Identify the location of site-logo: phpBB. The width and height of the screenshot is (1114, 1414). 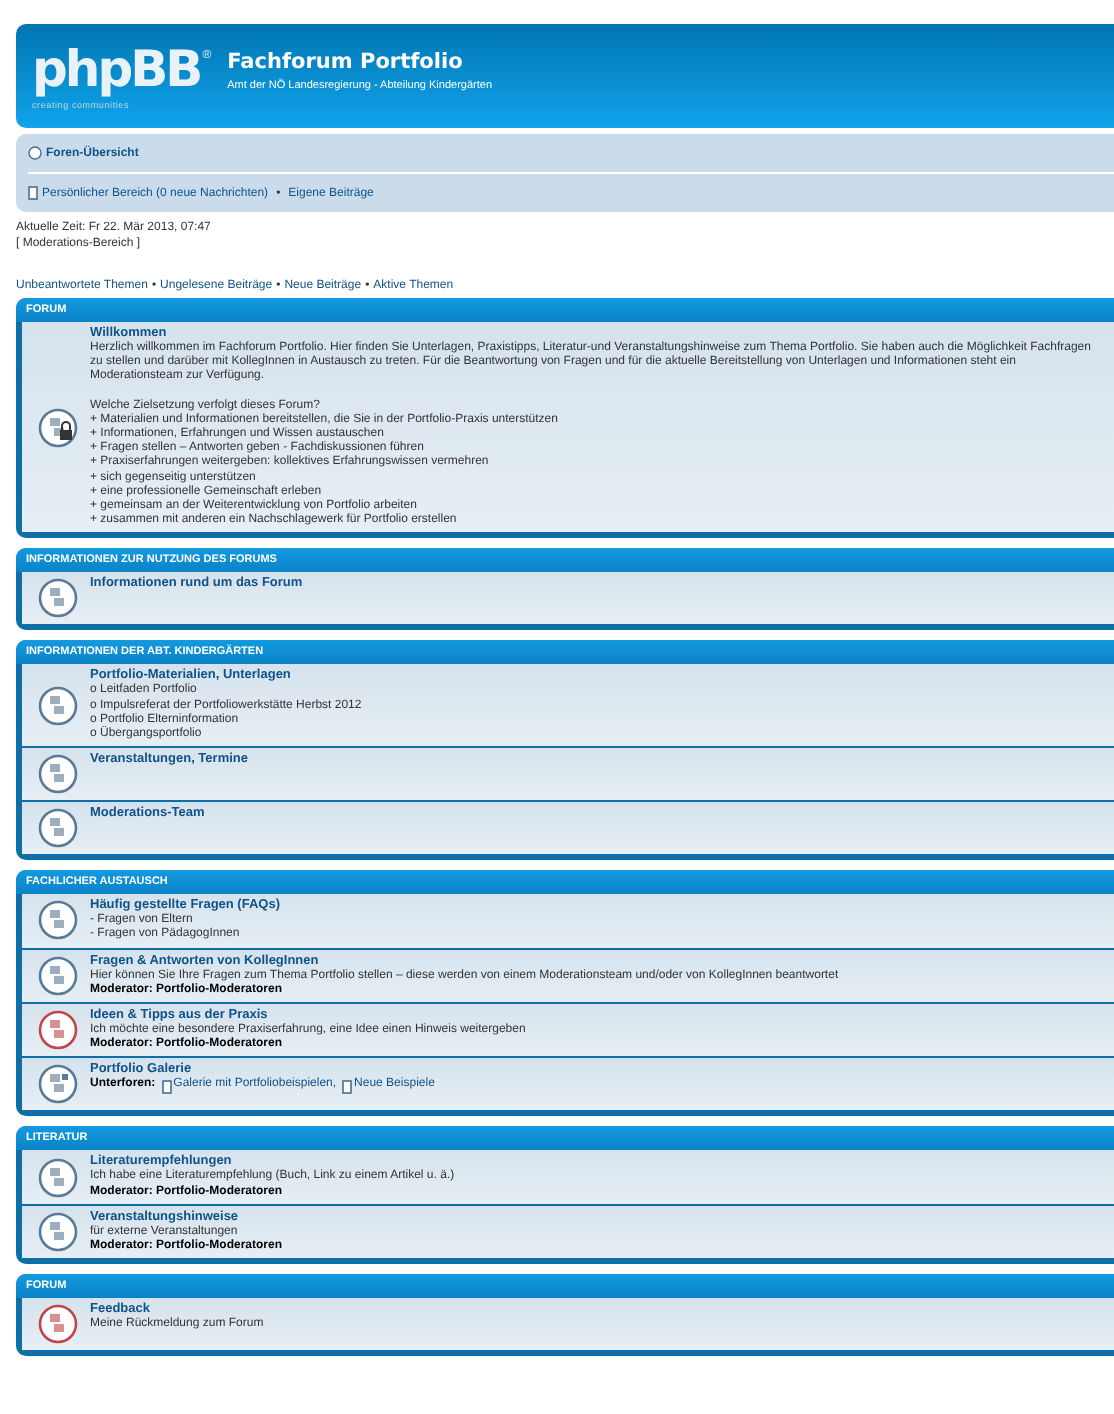
(116, 70).